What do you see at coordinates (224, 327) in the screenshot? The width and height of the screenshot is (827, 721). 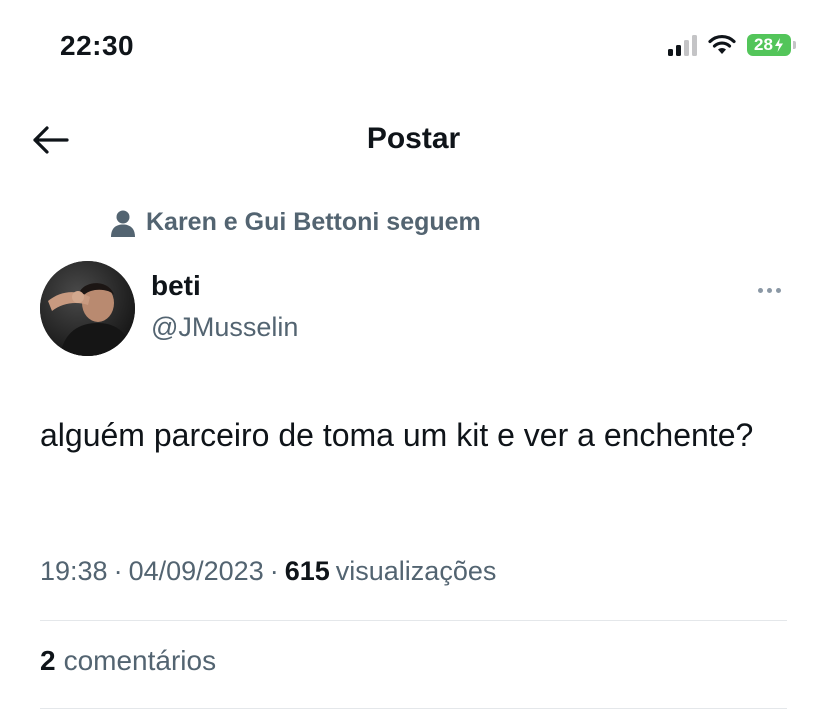 I see `author-handle: @JMusselin` at bounding box center [224, 327].